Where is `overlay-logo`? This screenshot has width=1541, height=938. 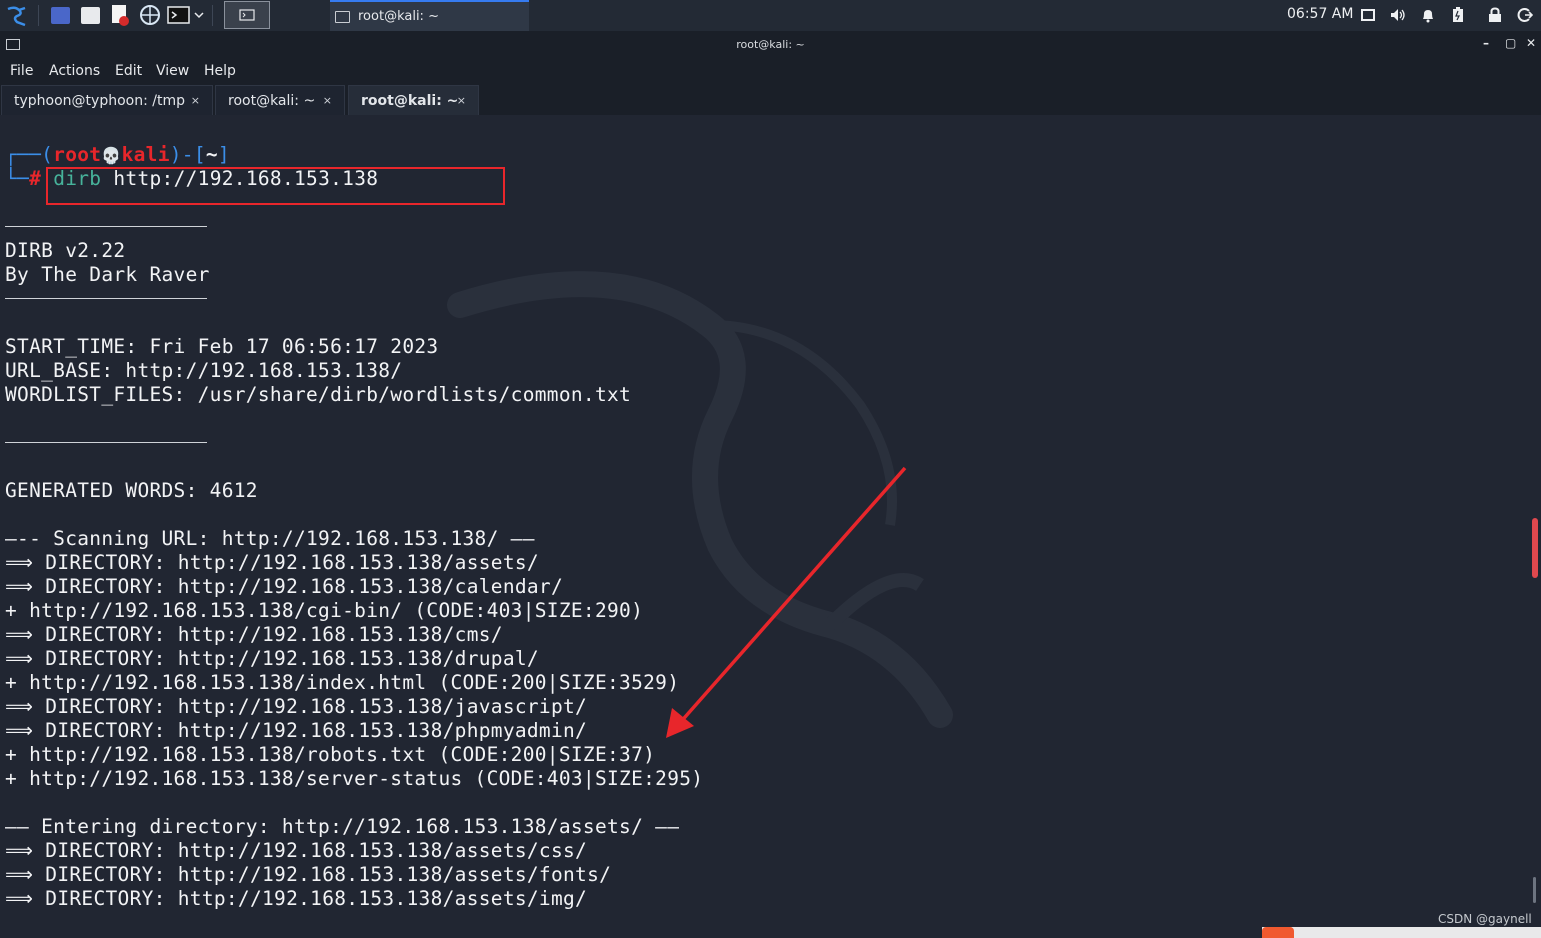
overlay-logo is located at coordinates (1278, 932).